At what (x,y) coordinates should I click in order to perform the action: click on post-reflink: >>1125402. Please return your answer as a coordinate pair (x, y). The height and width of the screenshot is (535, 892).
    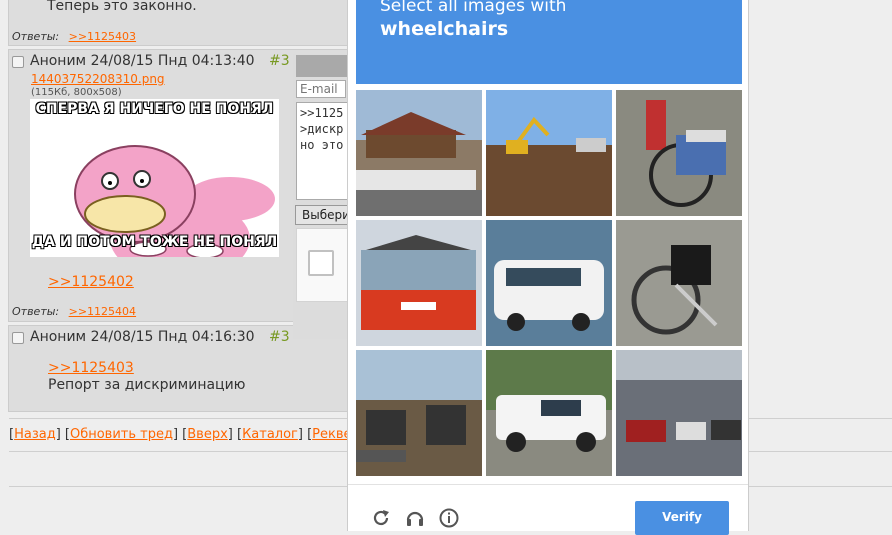
    Looking at the image, I should click on (91, 282).